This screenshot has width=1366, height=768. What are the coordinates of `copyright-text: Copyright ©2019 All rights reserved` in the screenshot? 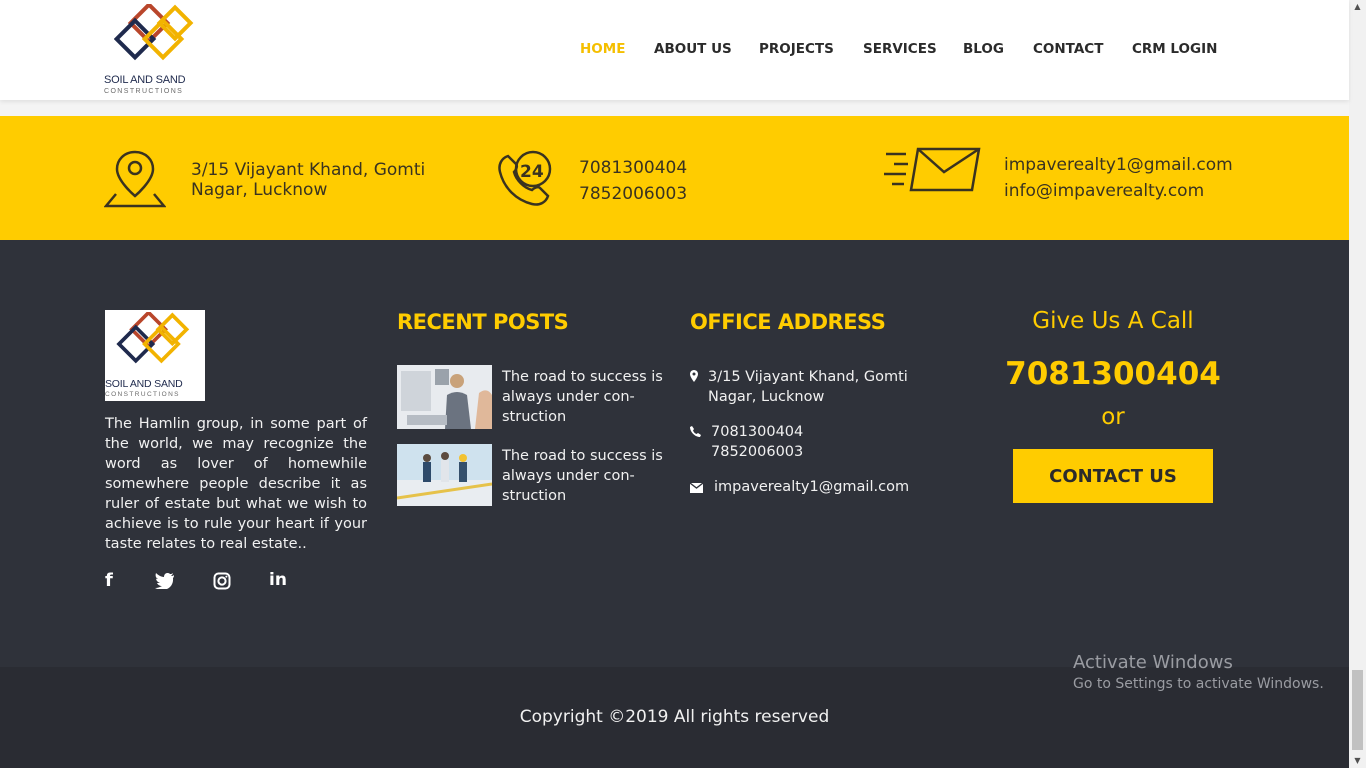 It's located at (674, 717).